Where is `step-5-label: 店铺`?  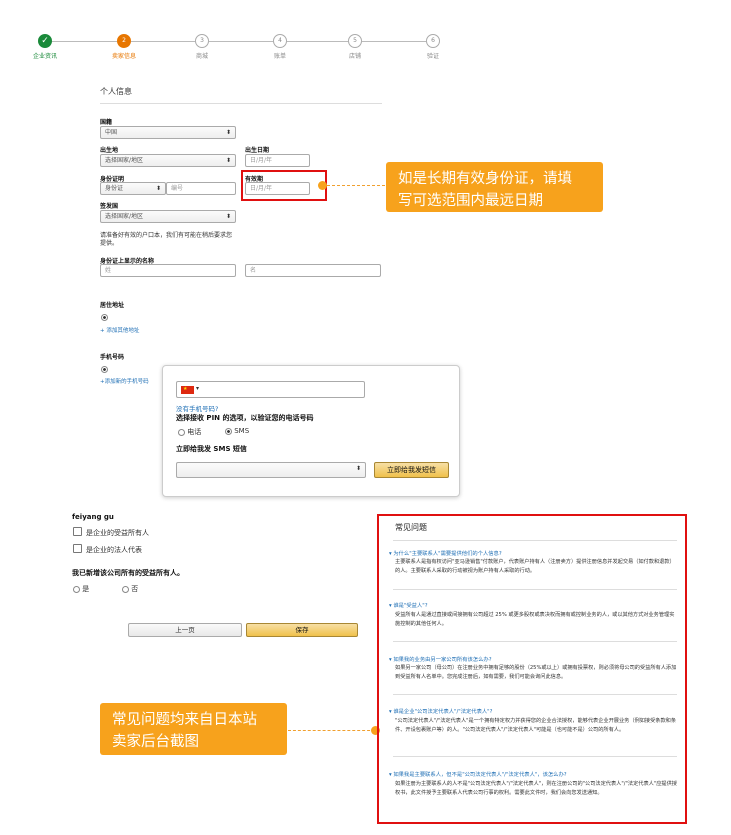
step-5-label: 店铺 is located at coordinates (354, 56).